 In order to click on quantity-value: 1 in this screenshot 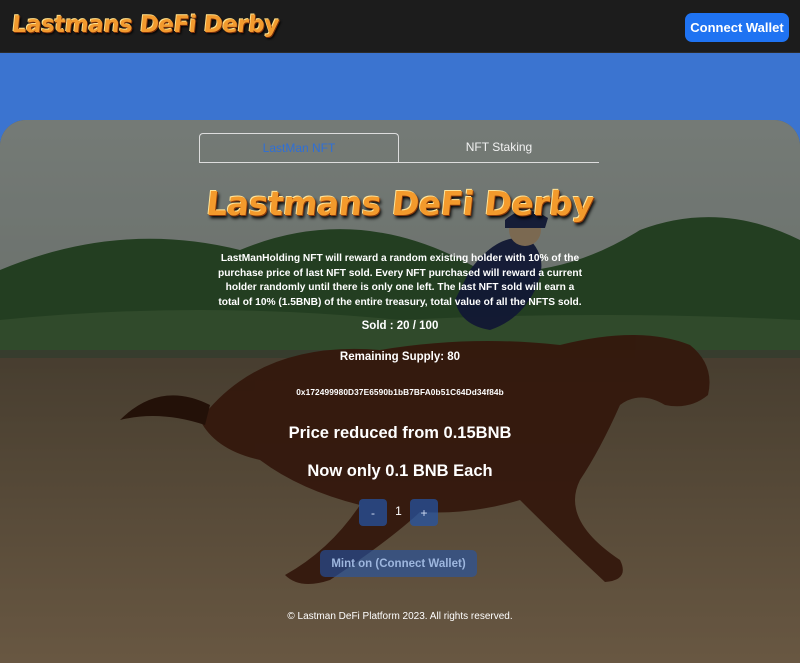, I will do `click(398, 511)`.